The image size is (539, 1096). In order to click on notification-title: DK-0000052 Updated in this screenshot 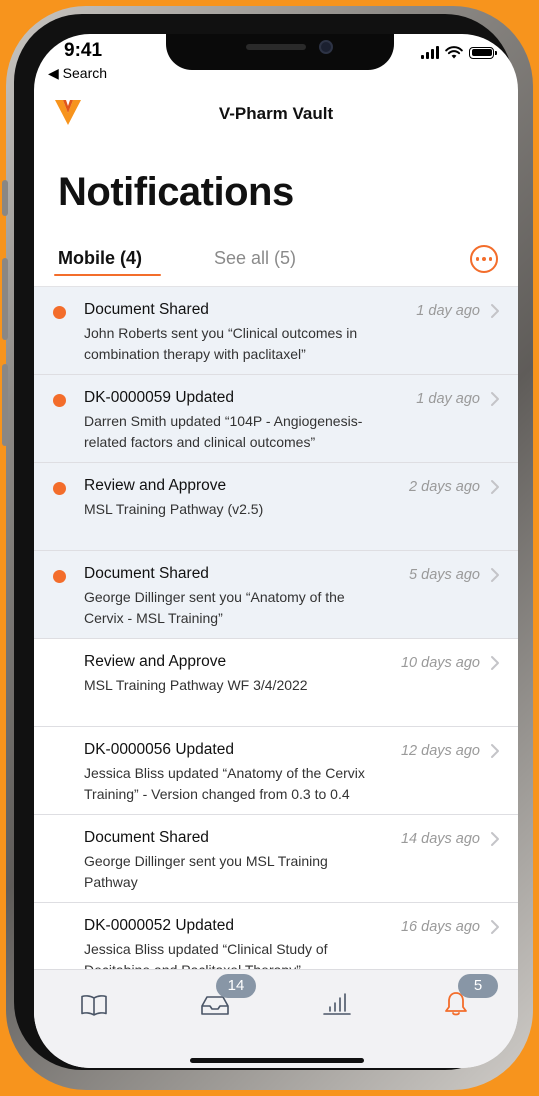, I will do `click(159, 925)`.